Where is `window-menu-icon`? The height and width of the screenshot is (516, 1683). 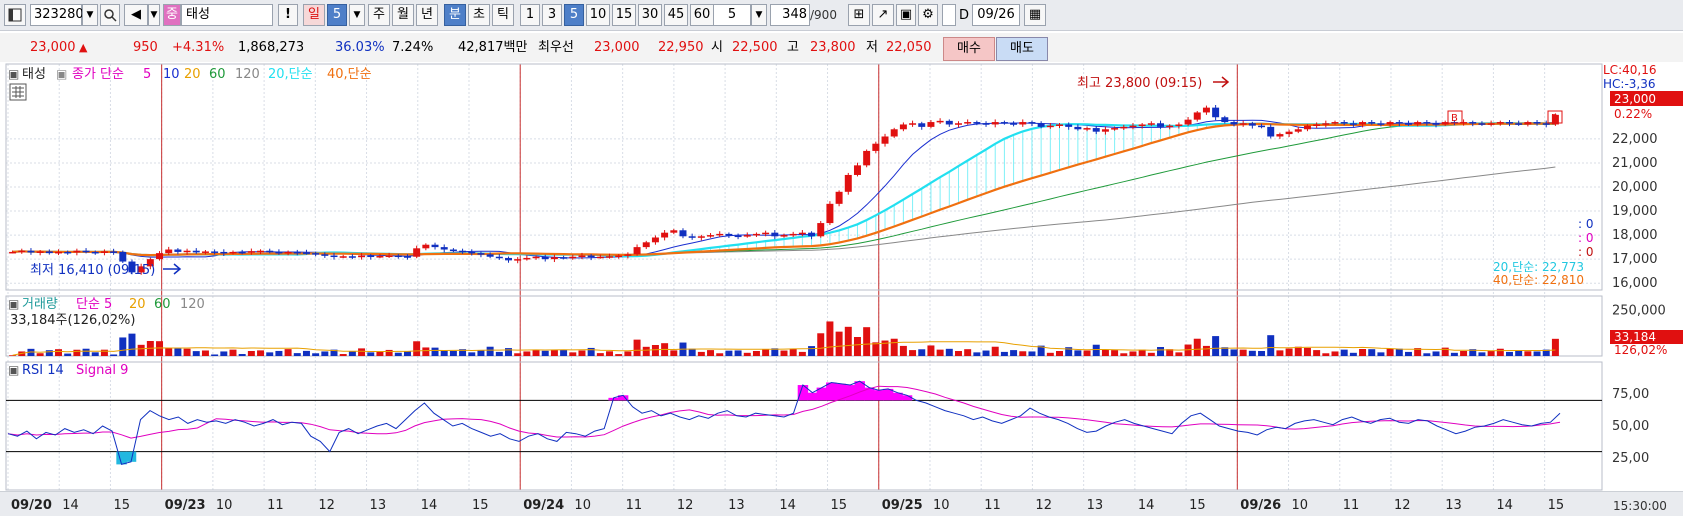 window-menu-icon is located at coordinates (15, 15).